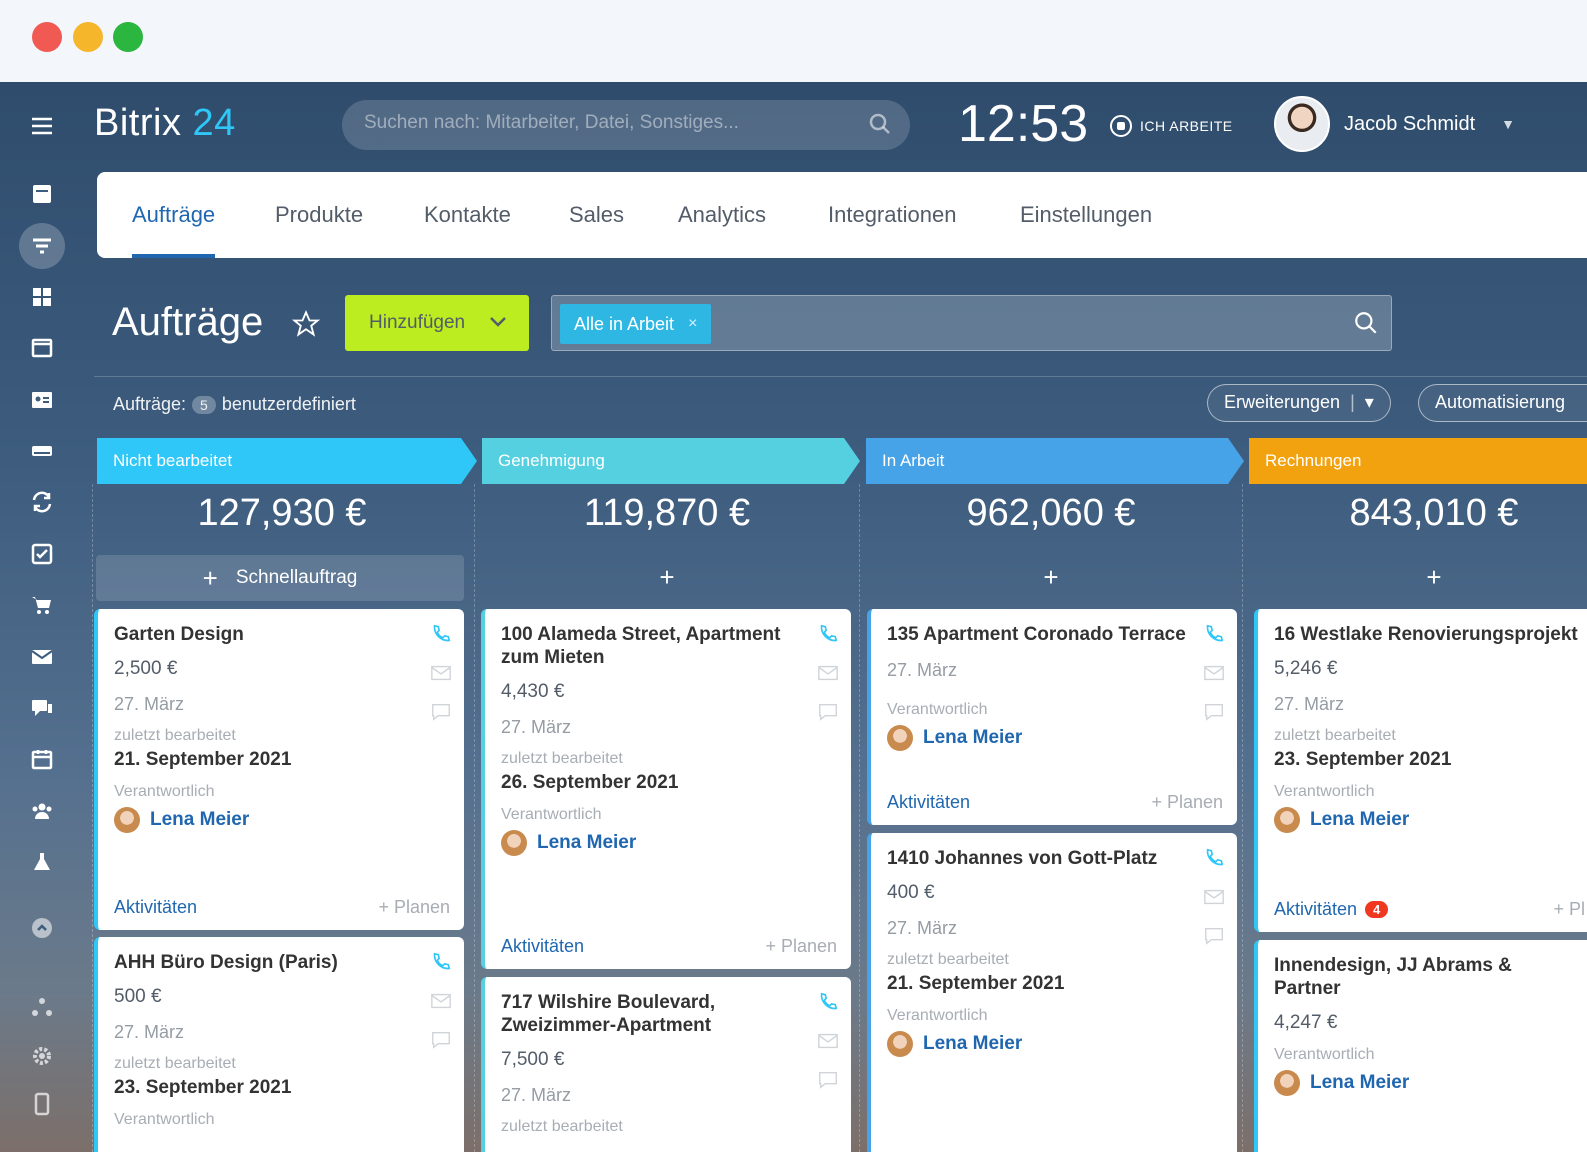  What do you see at coordinates (42, 759) in the screenshot?
I see `calendar-icon` at bounding box center [42, 759].